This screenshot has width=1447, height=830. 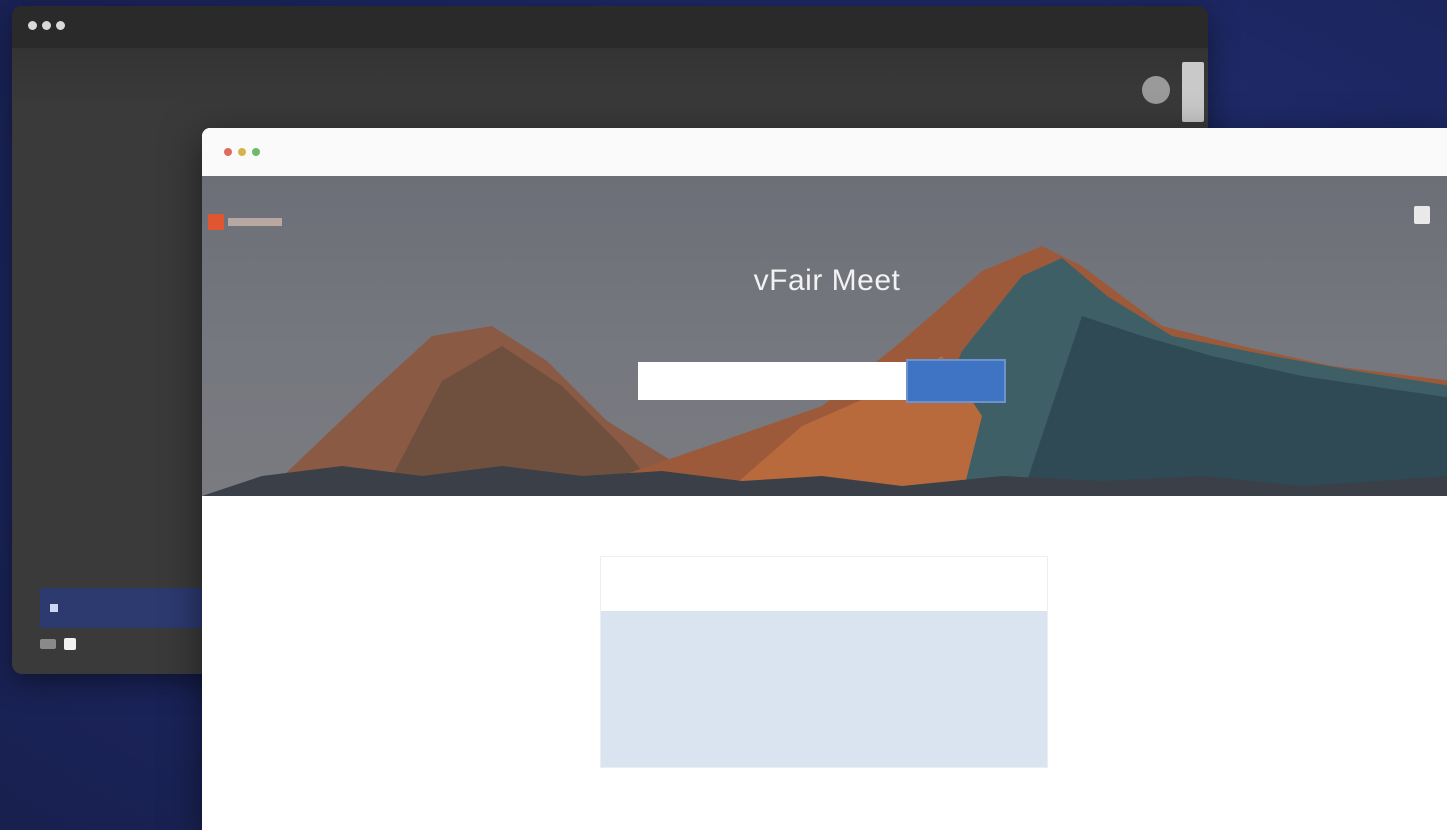 I want to click on meeting-app-notice-bar, so click(x=130, y=608).